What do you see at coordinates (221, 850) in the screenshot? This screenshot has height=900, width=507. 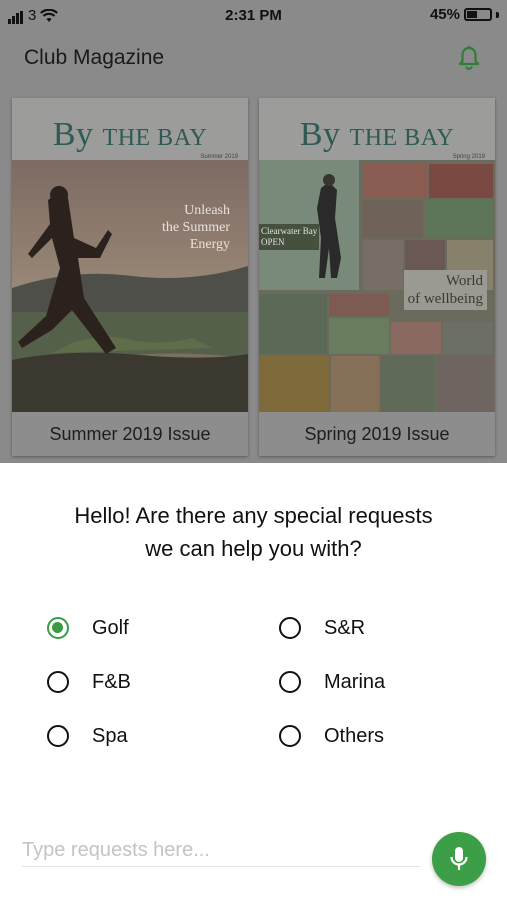 I see `request-input` at bounding box center [221, 850].